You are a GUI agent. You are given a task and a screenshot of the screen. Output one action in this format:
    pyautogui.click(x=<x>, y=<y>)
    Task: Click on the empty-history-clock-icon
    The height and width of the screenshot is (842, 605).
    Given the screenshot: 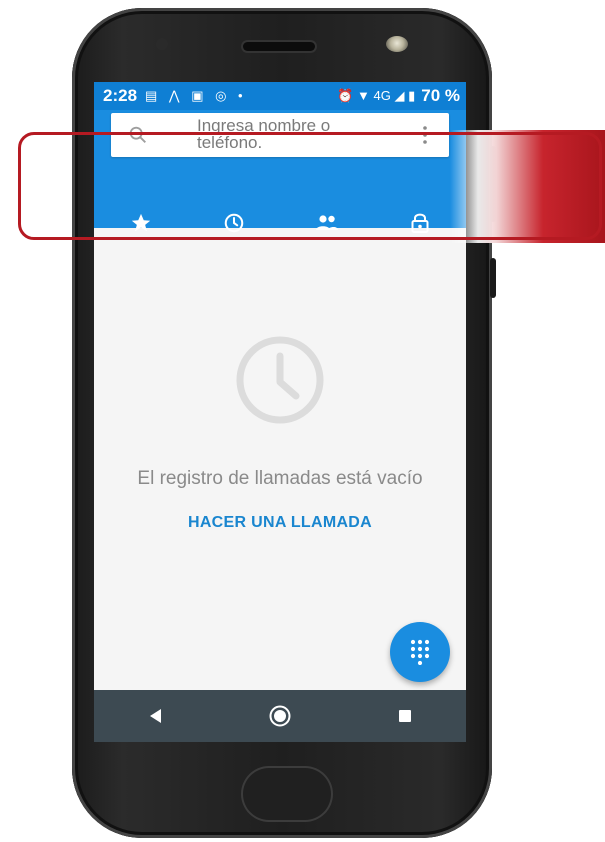 What is the action you would take?
    pyautogui.click(x=280, y=380)
    